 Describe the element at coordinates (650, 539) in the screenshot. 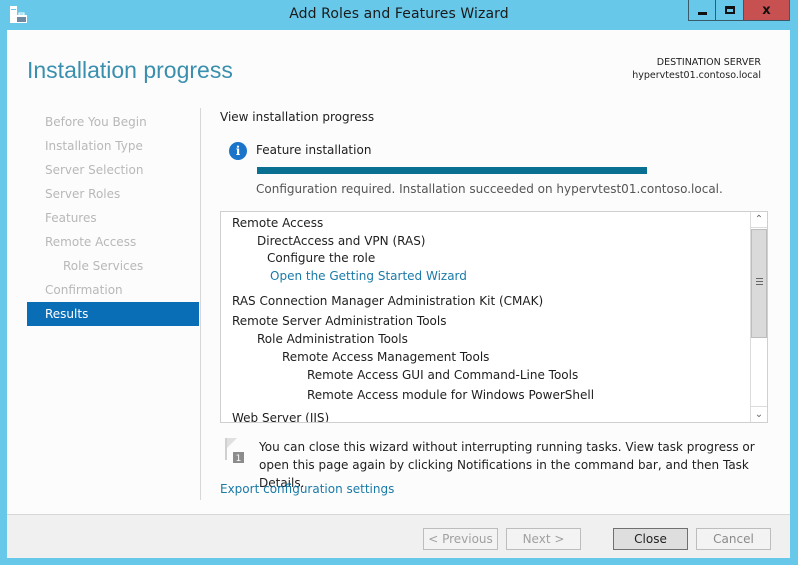

I see `close-button: Close` at that location.